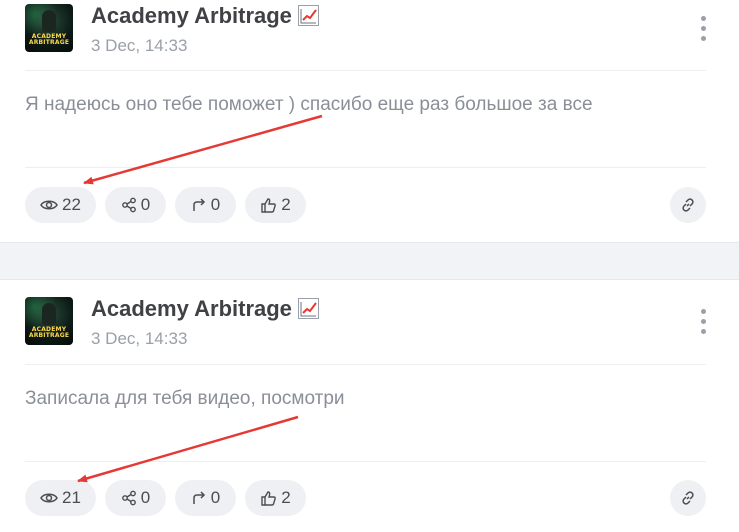 The width and height of the screenshot is (739, 532). Describe the element at coordinates (60, 498) in the screenshot. I see `views-counter: 21` at that location.